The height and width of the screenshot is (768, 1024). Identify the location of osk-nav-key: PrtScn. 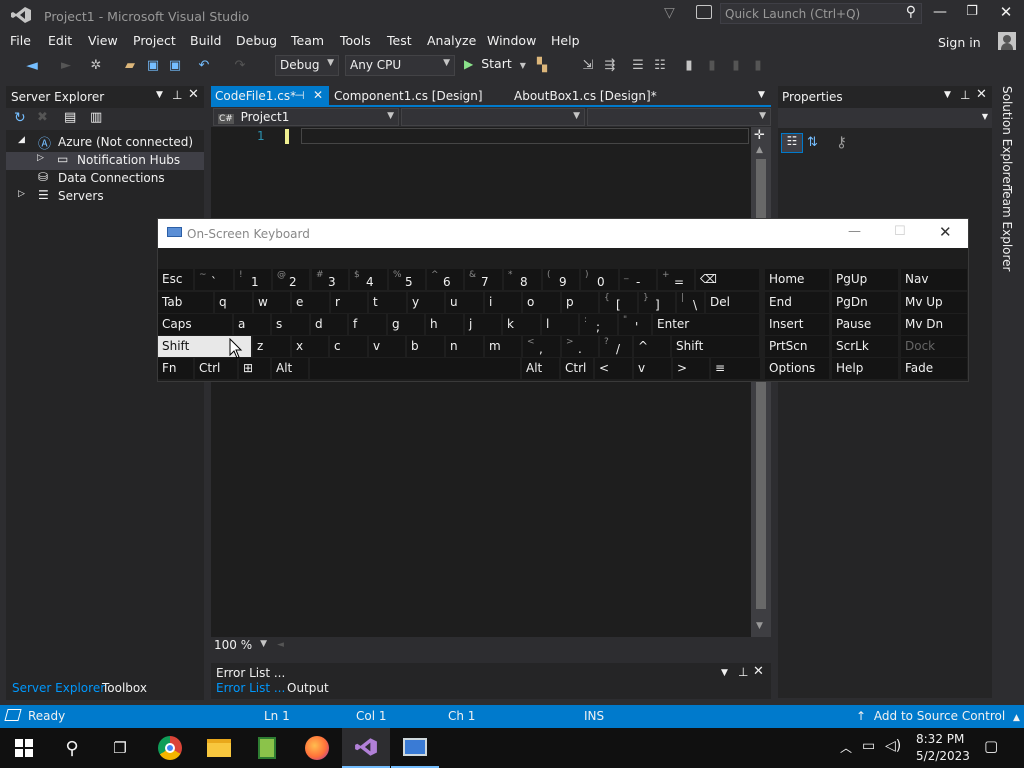
(797, 346).